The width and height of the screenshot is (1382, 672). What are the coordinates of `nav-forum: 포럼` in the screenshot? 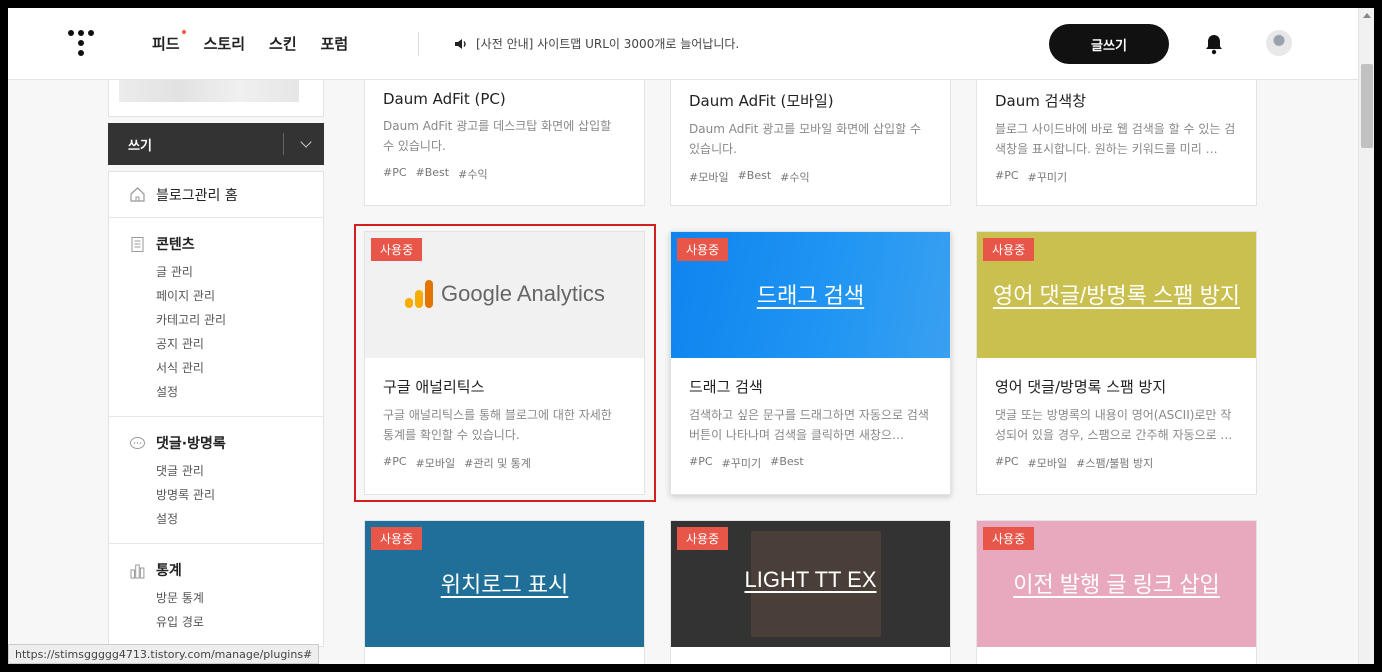 It's located at (335, 43).